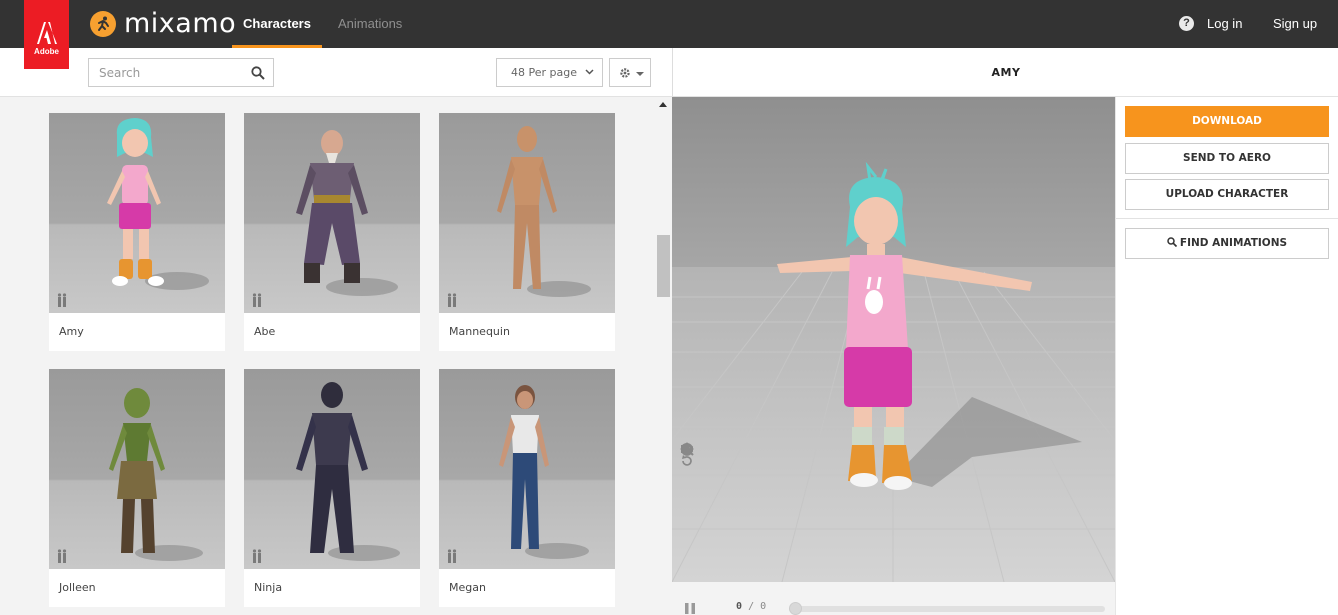 This screenshot has height=615, width=1338. What do you see at coordinates (527, 332) in the screenshot?
I see `character-name: Mannequin` at bounding box center [527, 332].